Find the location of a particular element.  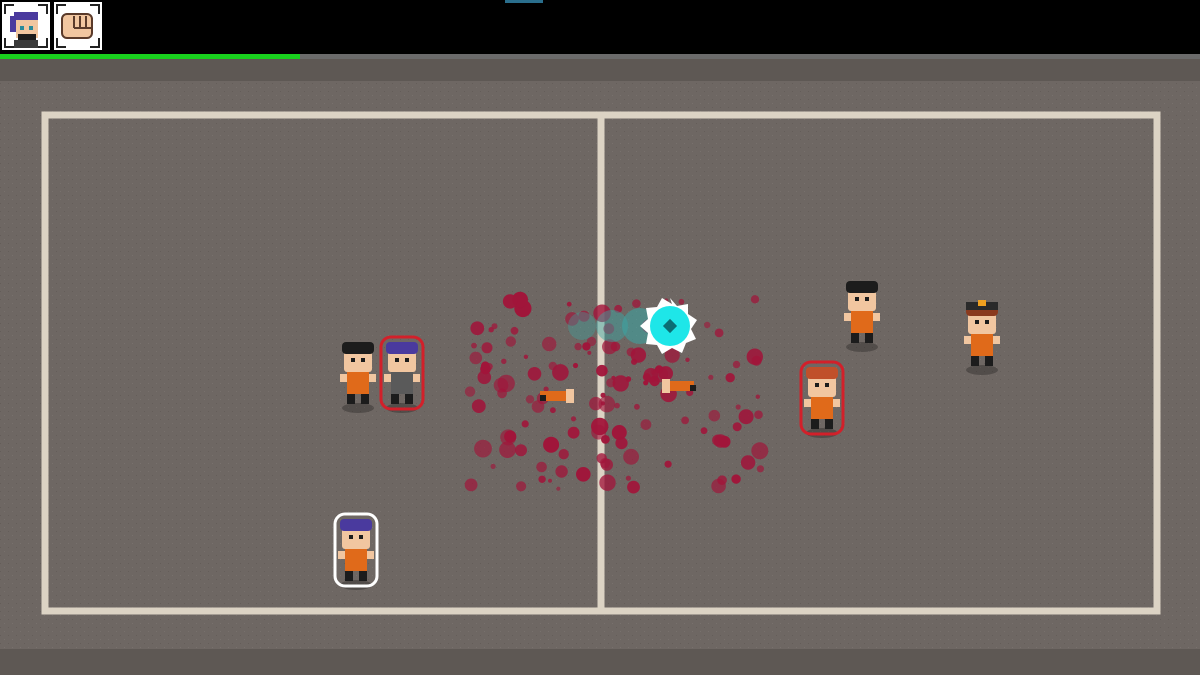

top-hud is located at coordinates (600, 27).